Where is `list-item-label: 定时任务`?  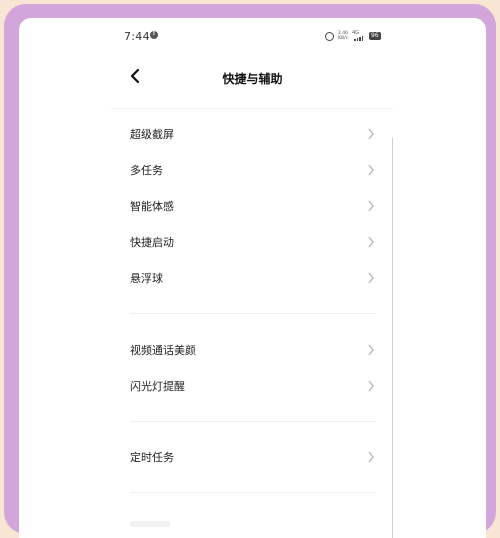 list-item-label: 定时任务 is located at coordinates (152, 457).